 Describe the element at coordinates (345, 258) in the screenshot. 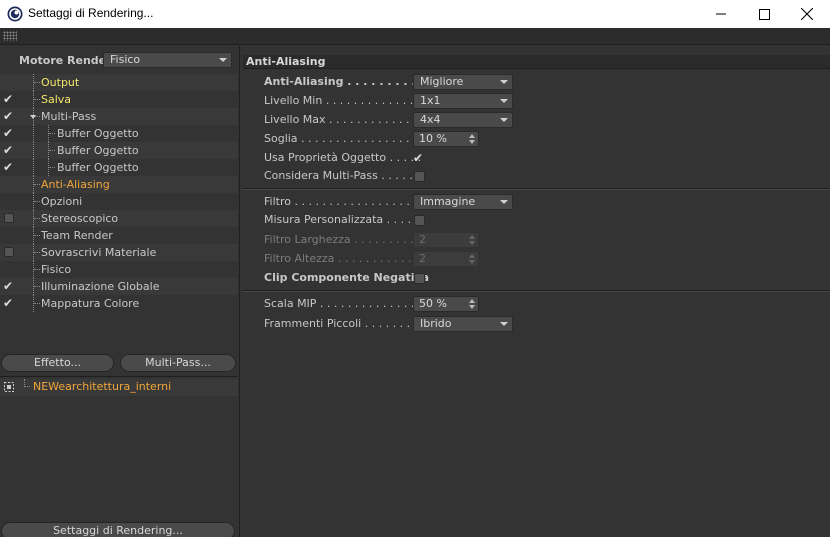

I see `filter-height-label: Filtro Altezza . . . . . . . . . . . . .` at that location.